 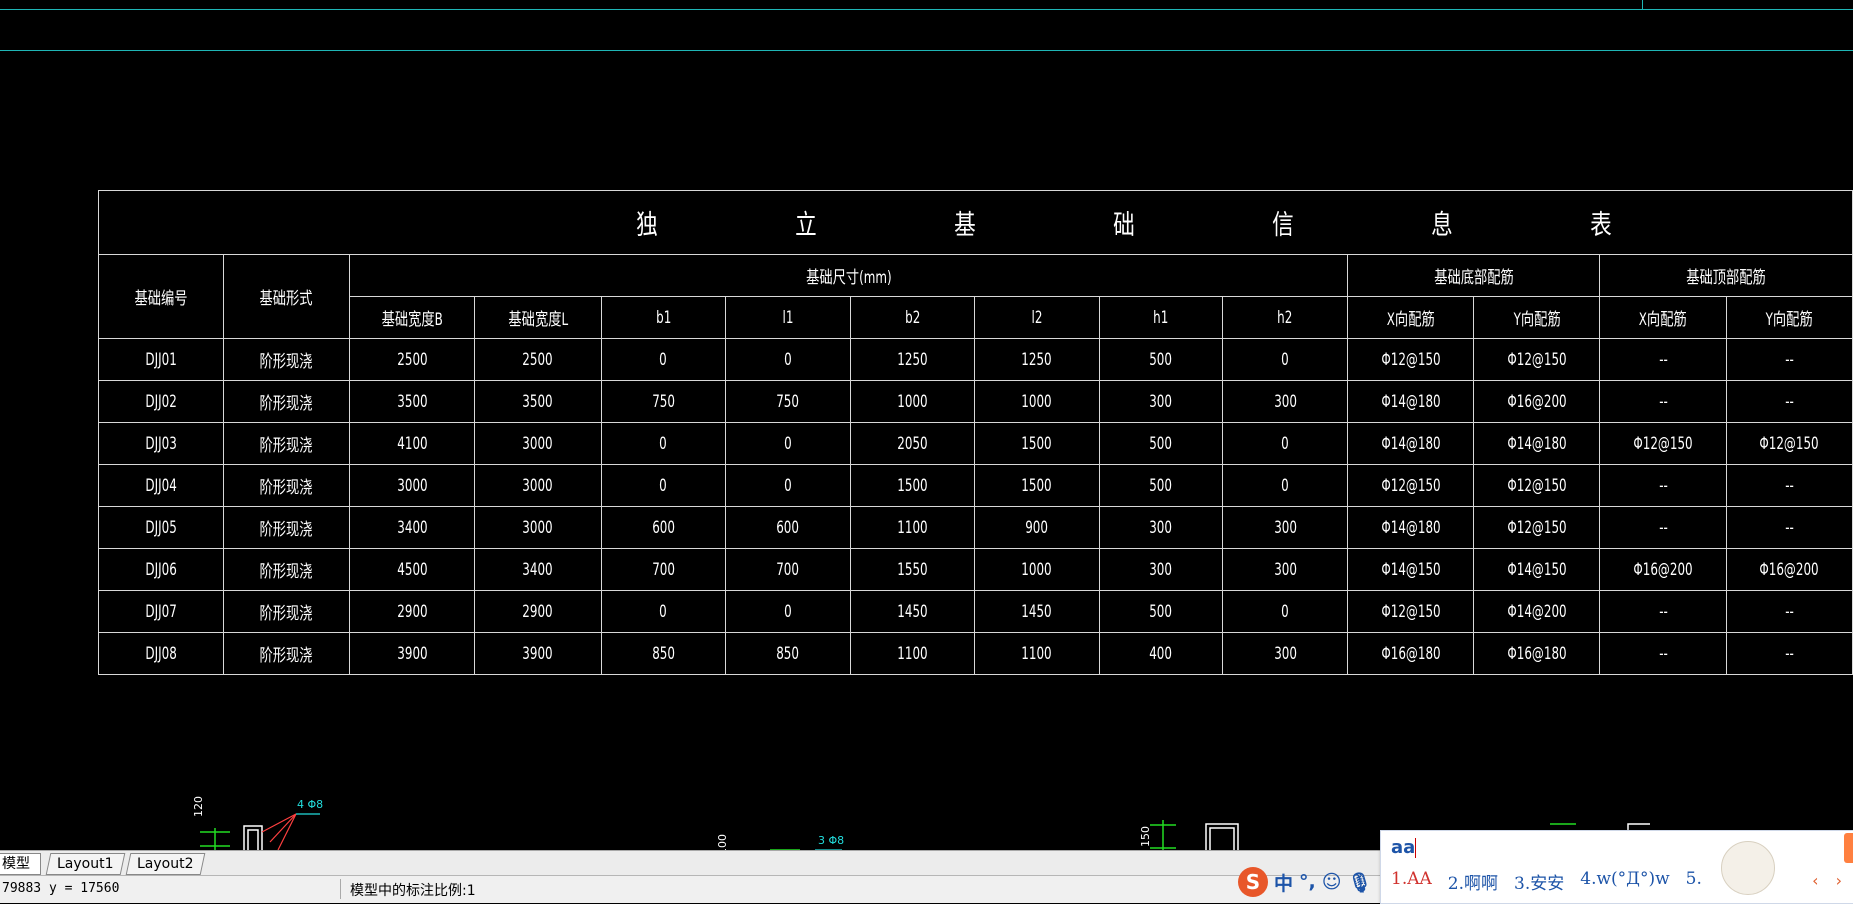 I want to click on table-cell: Φ14@180, so click(x=1537, y=443).